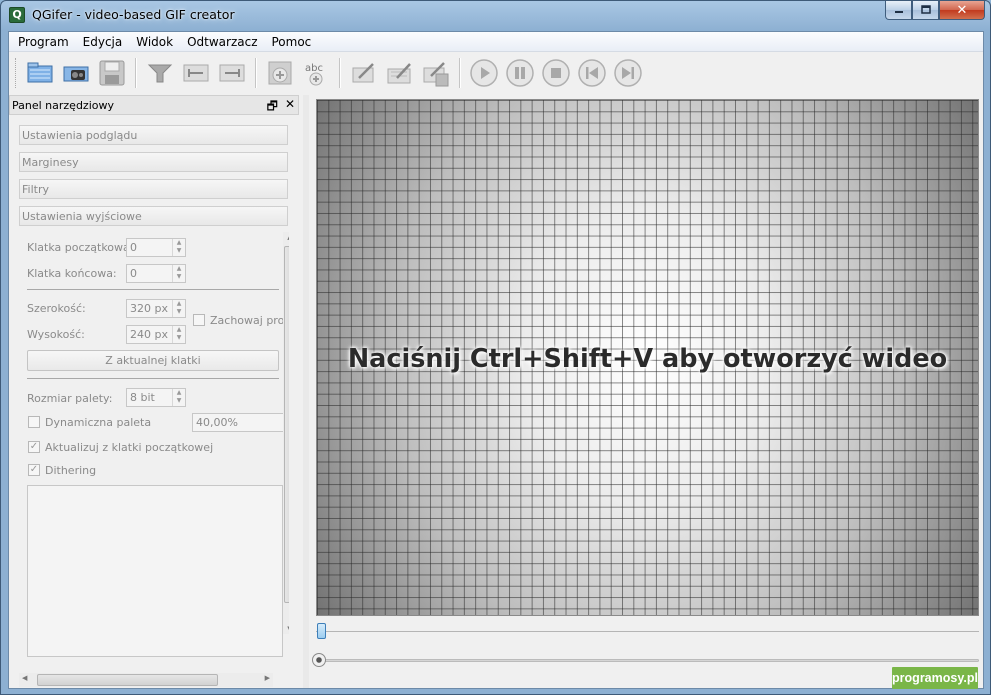 This screenshot has height=695, width=991. Describe the element at coordinates (153, 189) in the screenshot. I see `section-filters: Filtry` at that location.